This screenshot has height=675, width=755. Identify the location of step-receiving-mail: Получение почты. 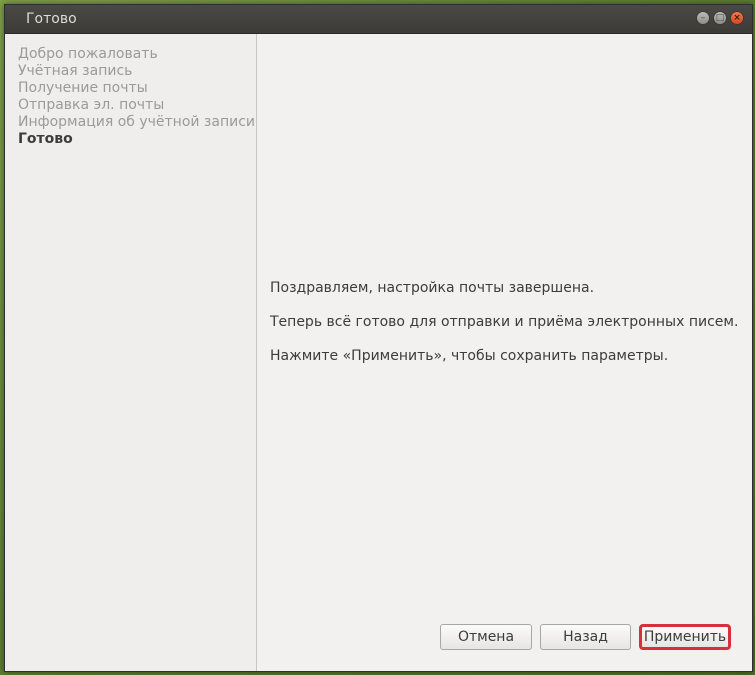
(83, 88).